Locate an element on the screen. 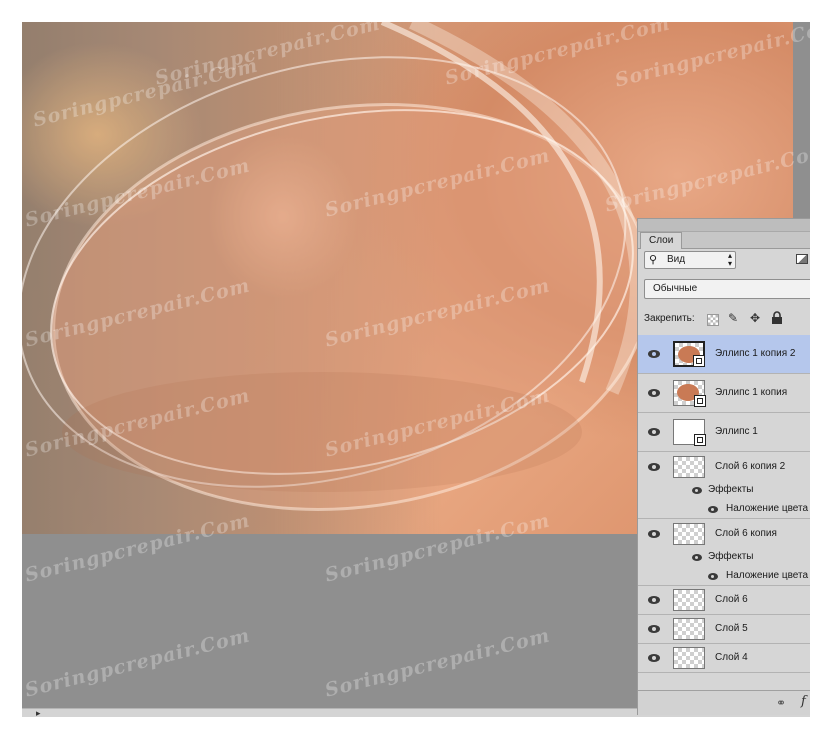 The image size is (832, 738). panel-title-bar is located at coordinates (724, 225).